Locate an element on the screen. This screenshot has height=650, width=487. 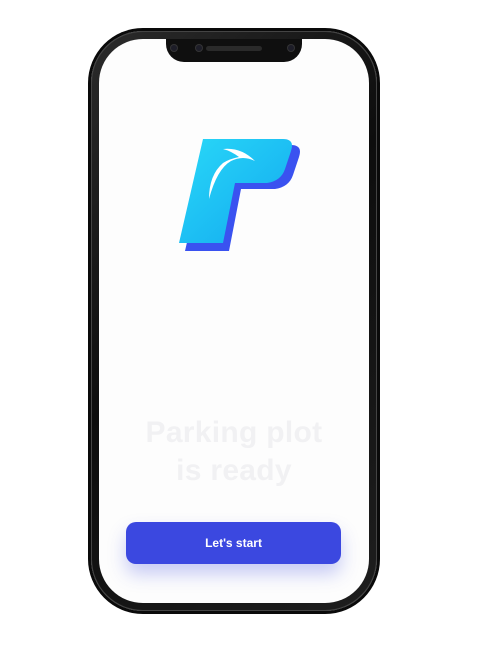
headline-line-1: Parking plot is located at coordinates (234, 432).